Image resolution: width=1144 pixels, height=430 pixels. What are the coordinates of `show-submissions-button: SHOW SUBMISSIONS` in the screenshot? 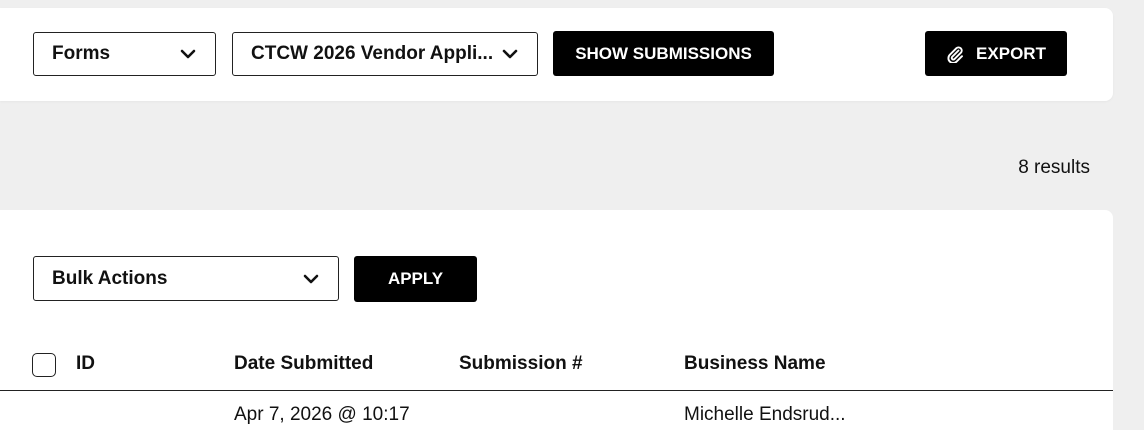 It's located at (663, 53).